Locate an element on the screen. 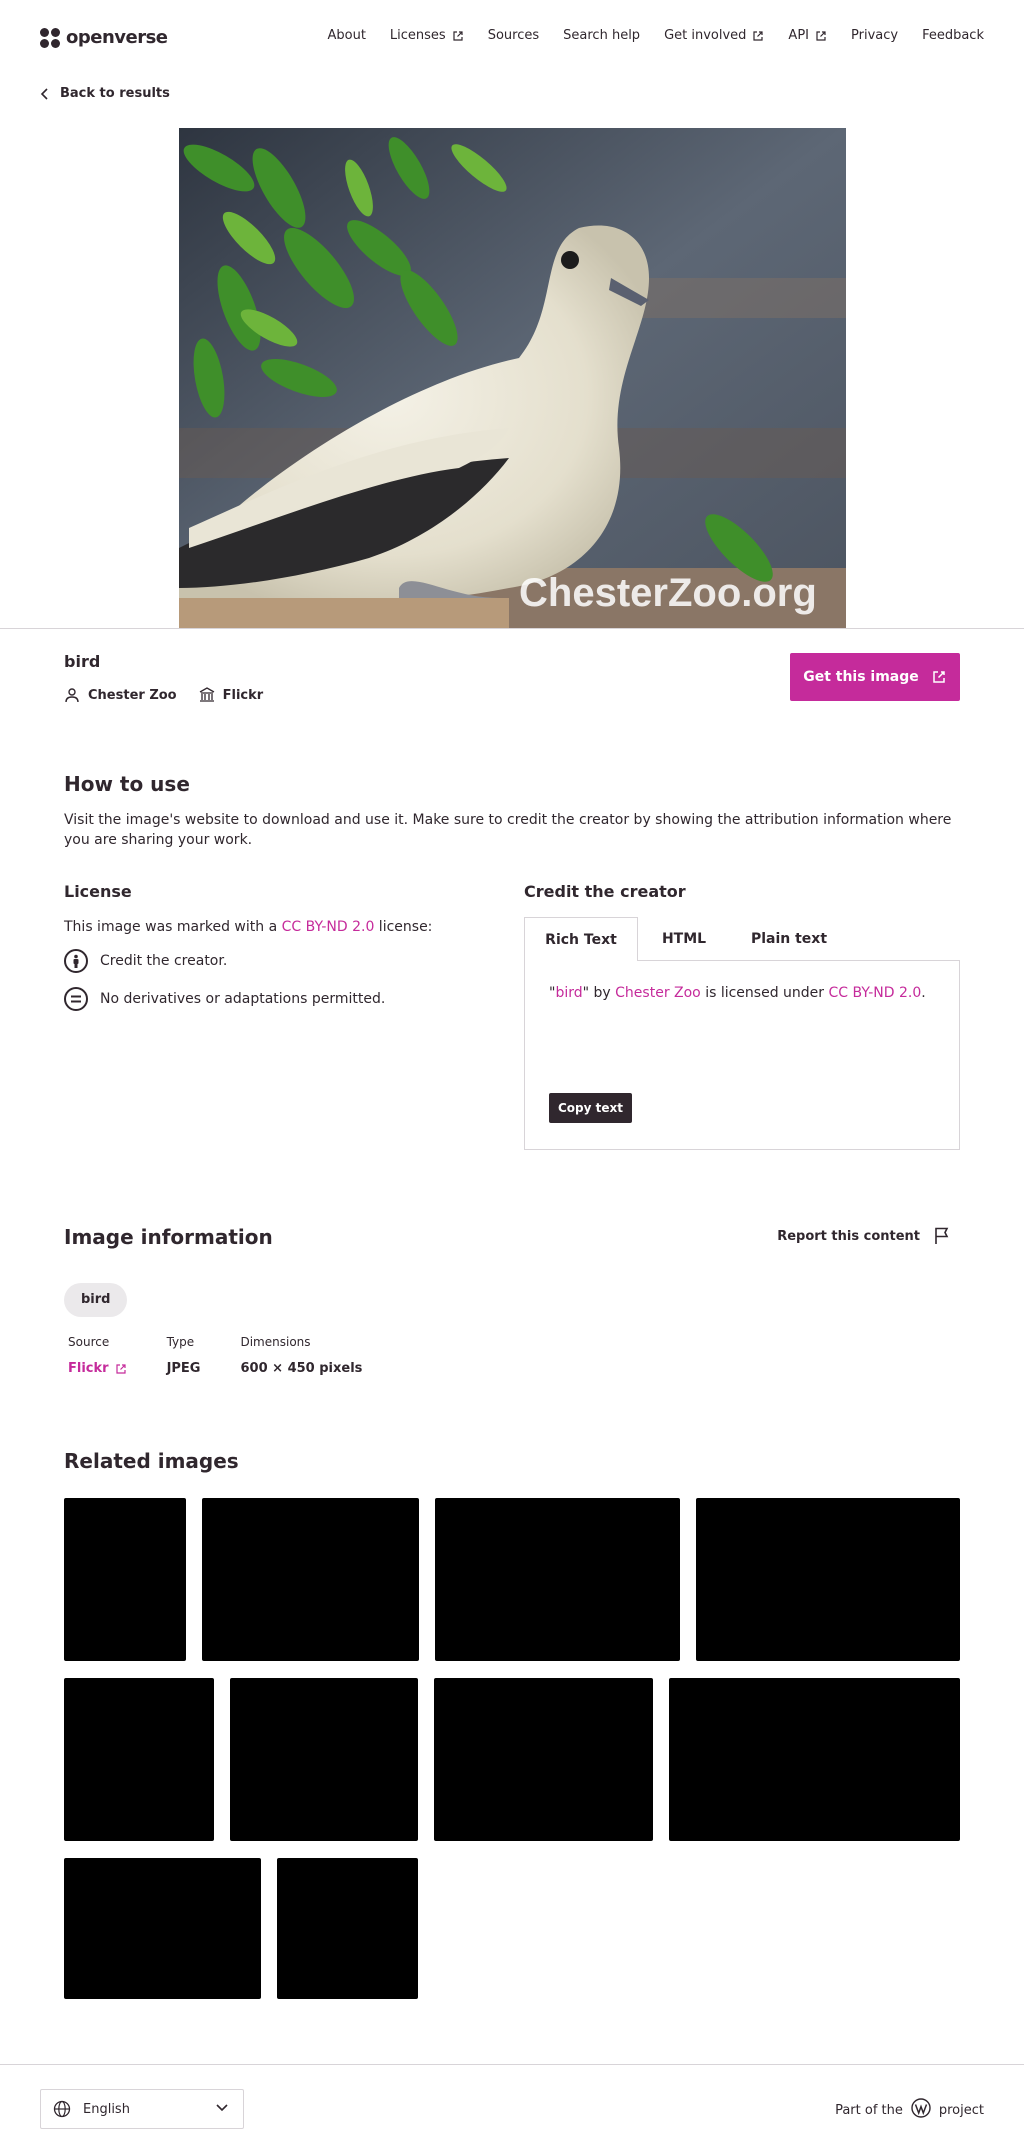  openverse-logo: openverse is located at coordinates (104, 37).